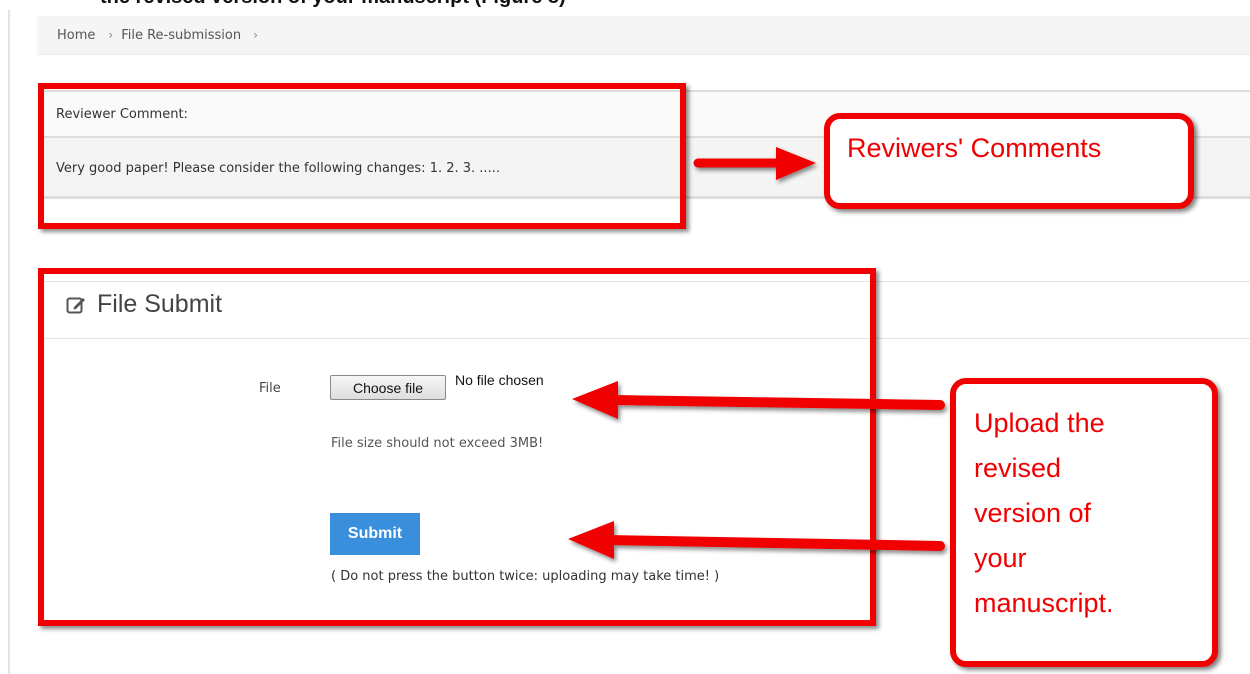 Image resolution: width=1250 pixels, height=674 pixels. What do you see at coordinates (756, 540) in the screenshot?
I see `arrow-to-submit-button` at bounding box center [756, 540].